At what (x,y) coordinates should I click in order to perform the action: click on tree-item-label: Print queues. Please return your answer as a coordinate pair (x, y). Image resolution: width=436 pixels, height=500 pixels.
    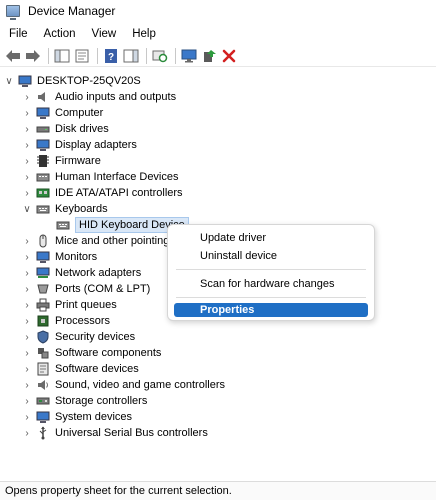
    Looking at the image, I should click on (86, 305).